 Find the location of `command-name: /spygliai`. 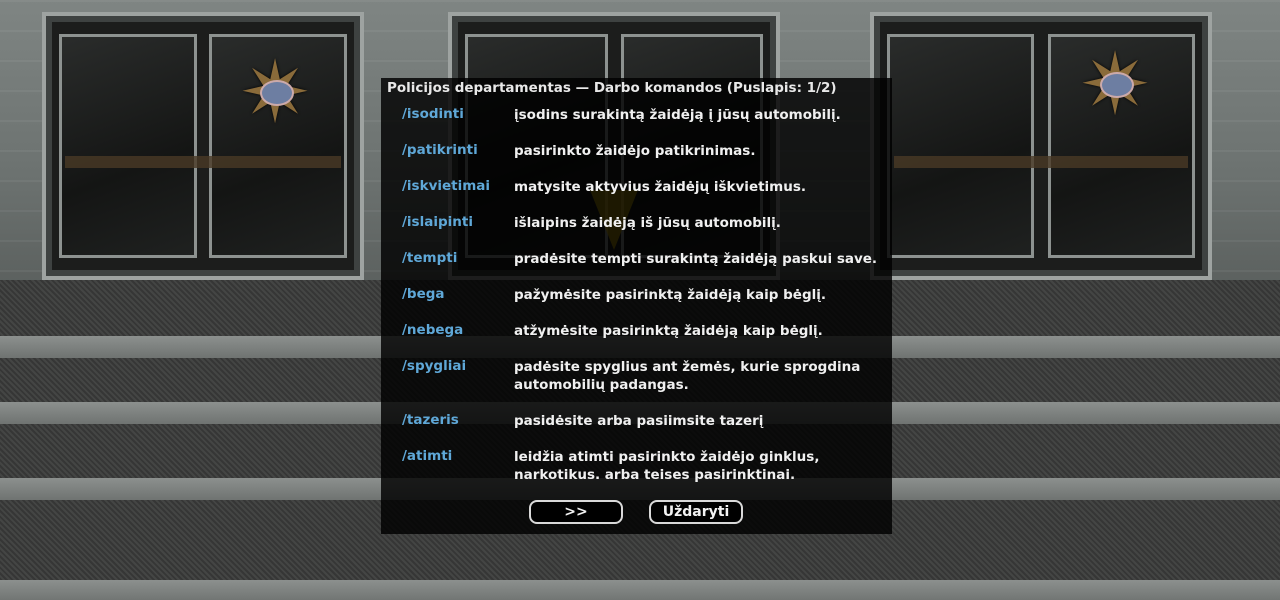

command-name: /spygliai is located at coordinates (434, 366).